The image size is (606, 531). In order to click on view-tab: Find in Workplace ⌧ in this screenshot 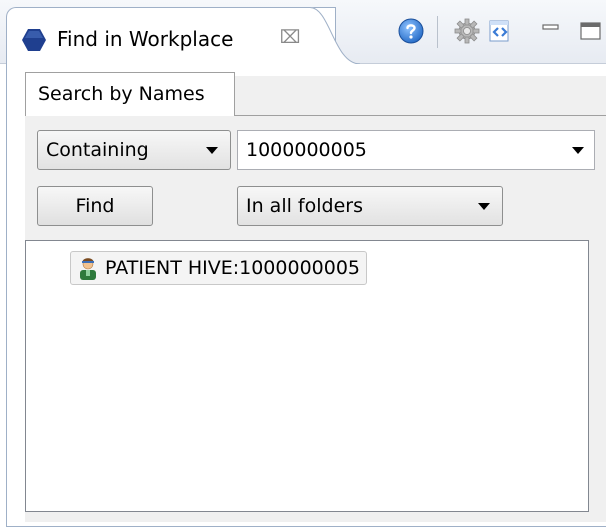, I will do `click(171, 36)`.